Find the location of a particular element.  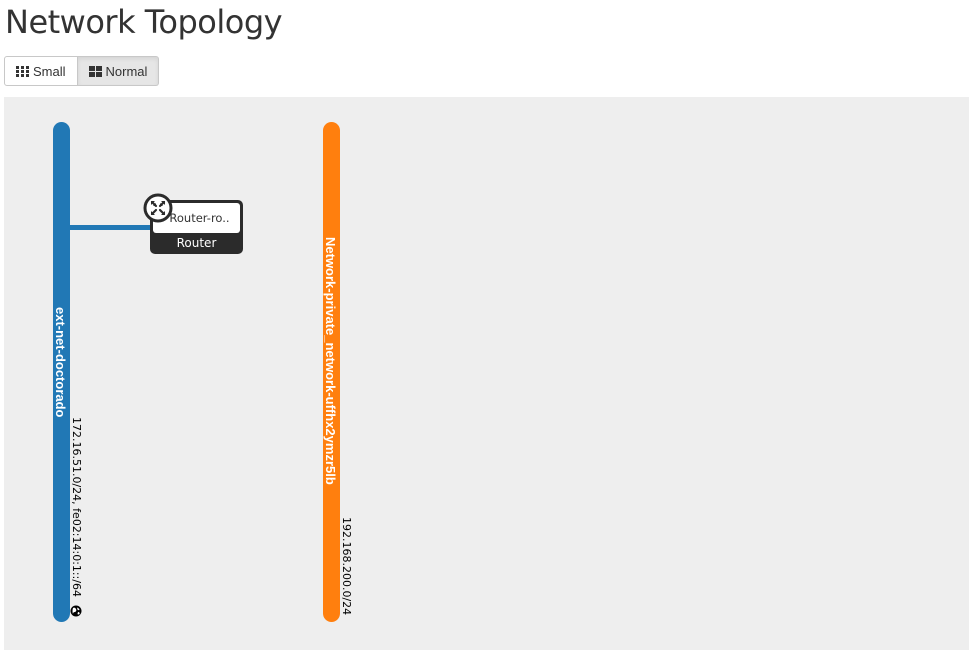

network-cidr-private-network: 192.168.200.0/24 is located at coordinates (346, 566).